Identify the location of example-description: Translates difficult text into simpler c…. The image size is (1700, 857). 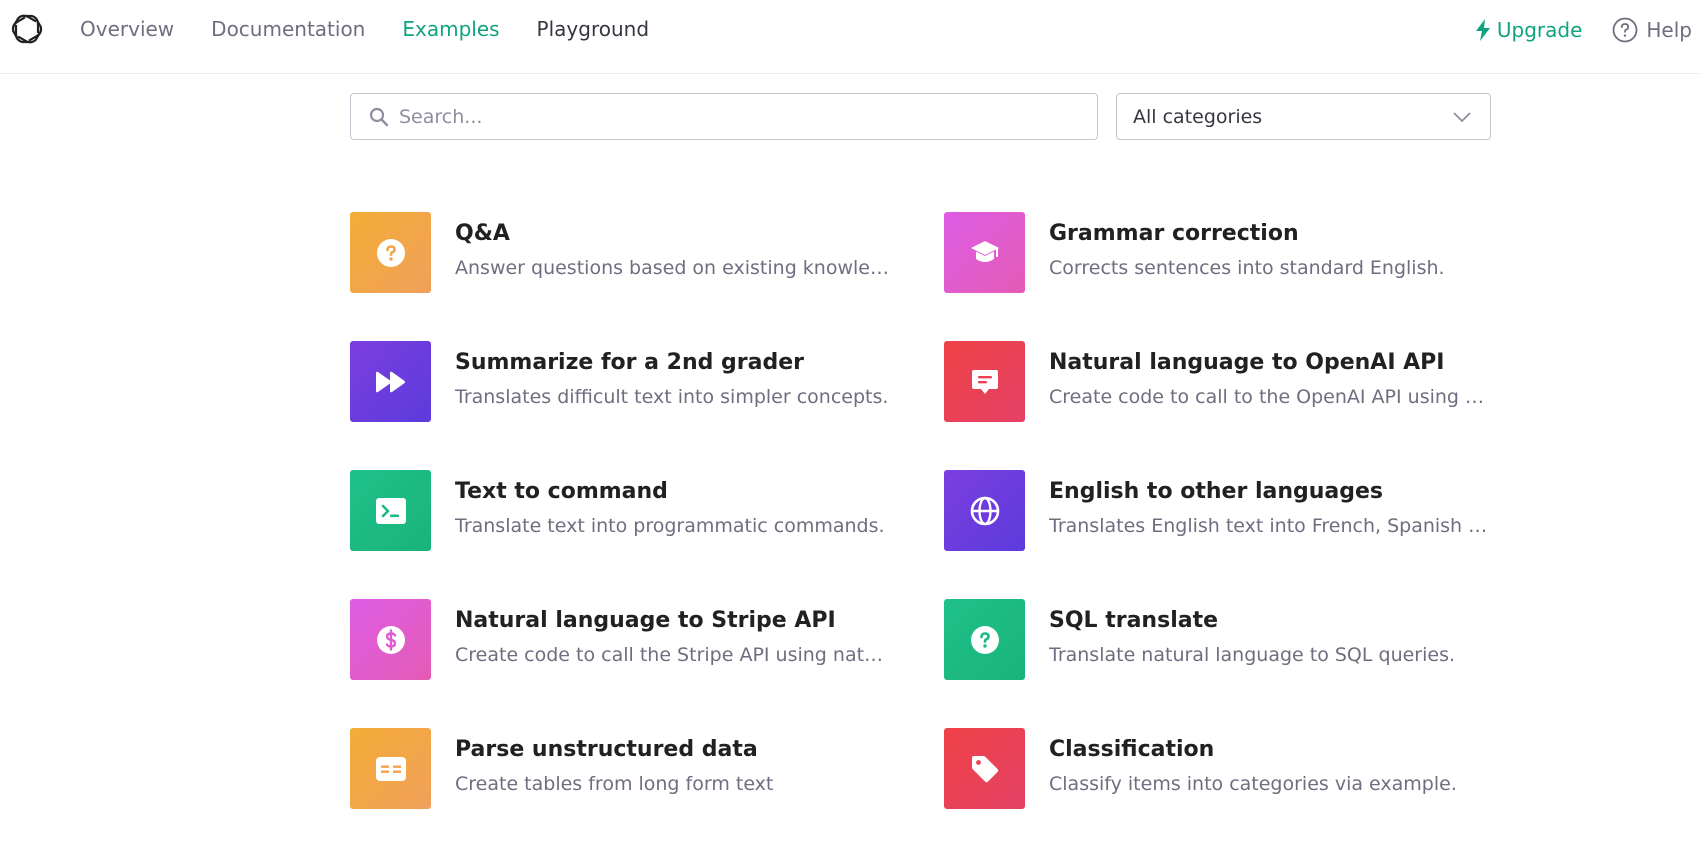
(672, 397).